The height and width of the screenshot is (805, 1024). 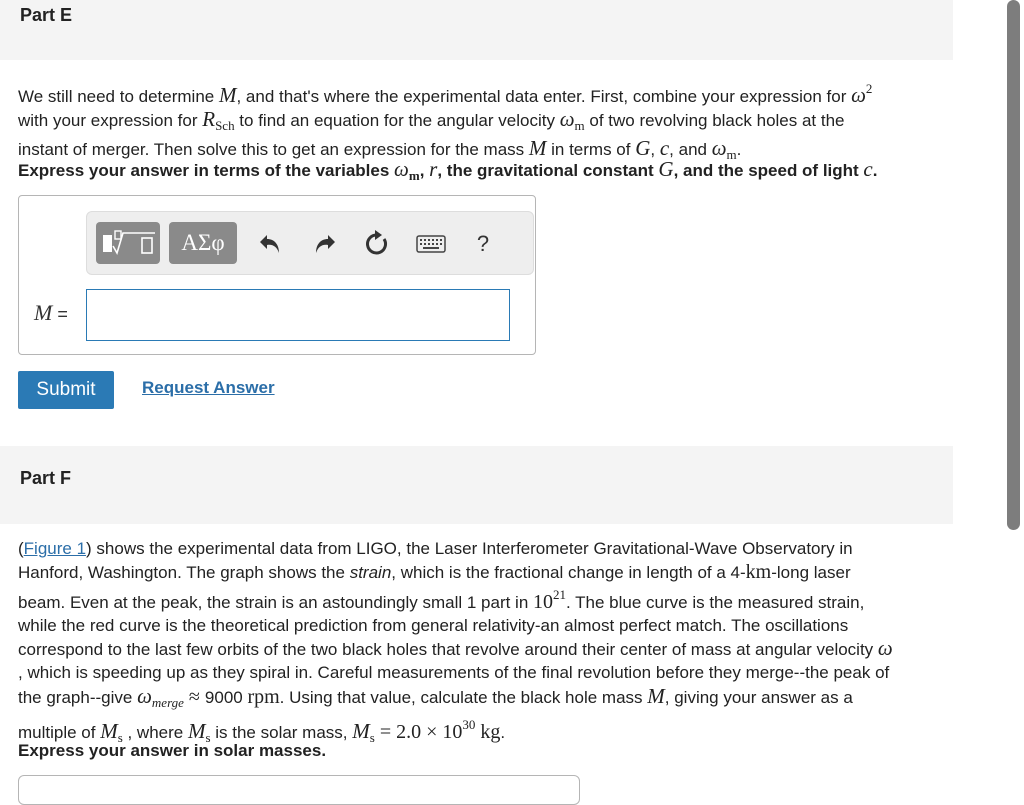 What do you see at coordinates (476, 485) in the screenshot?
I see `part-f-header: Part F` at bounding box center [476, 485].